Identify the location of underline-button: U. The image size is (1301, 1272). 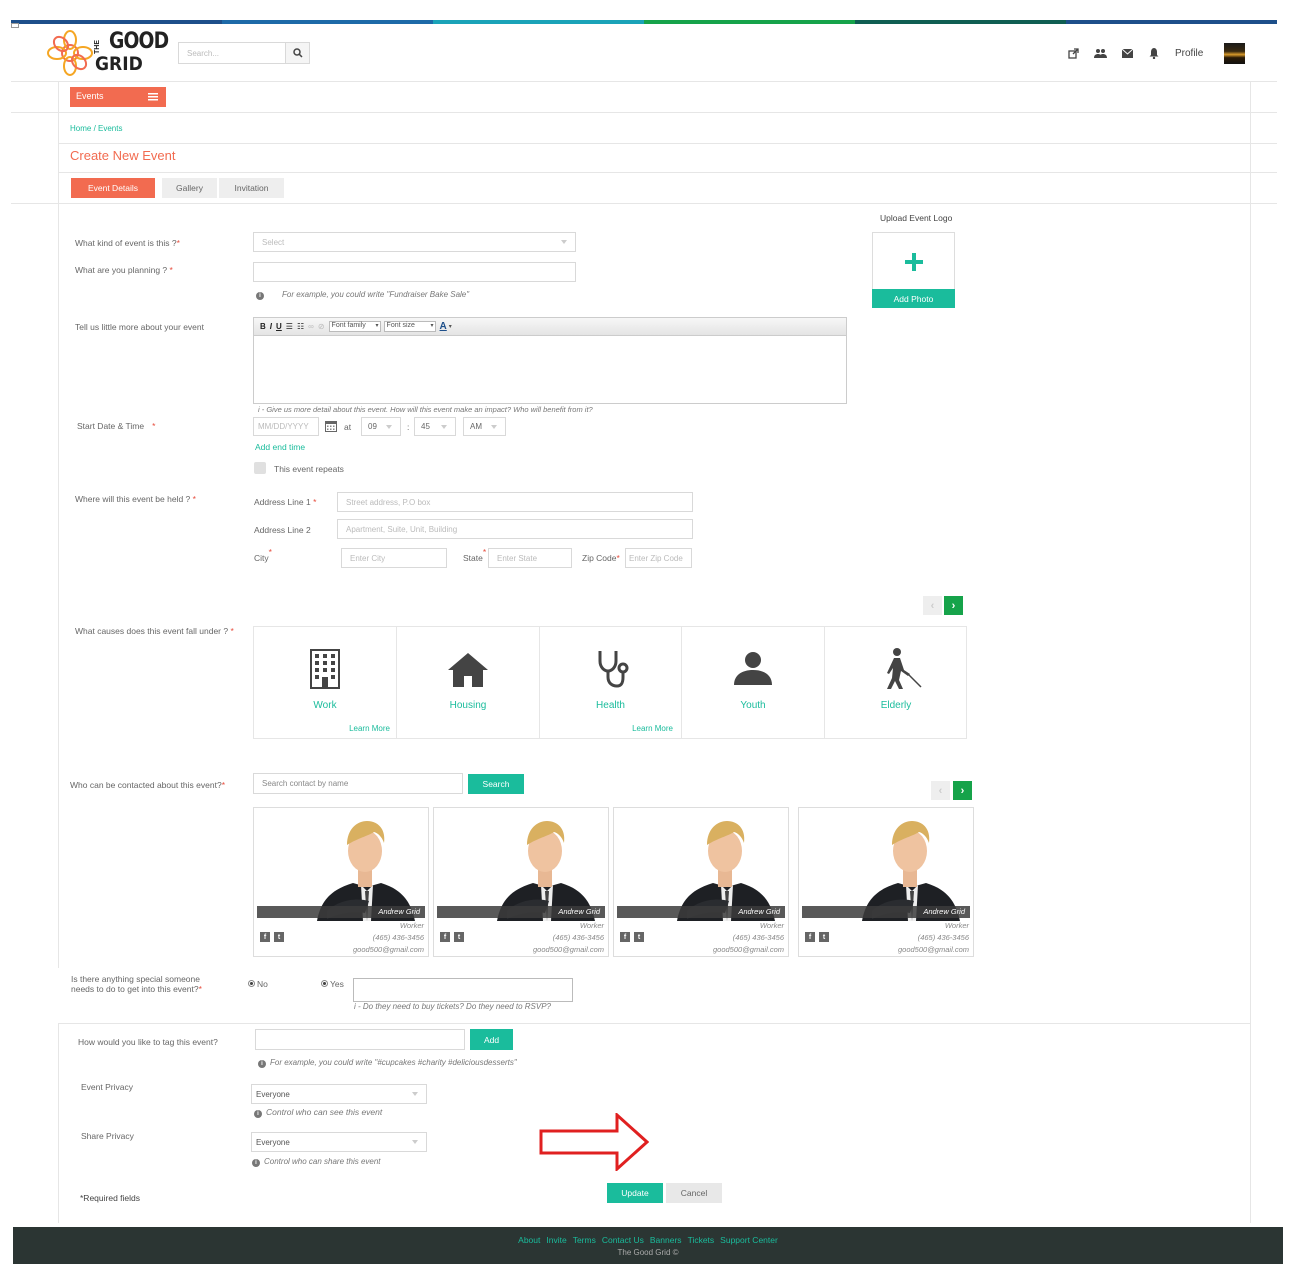
(279, 326).